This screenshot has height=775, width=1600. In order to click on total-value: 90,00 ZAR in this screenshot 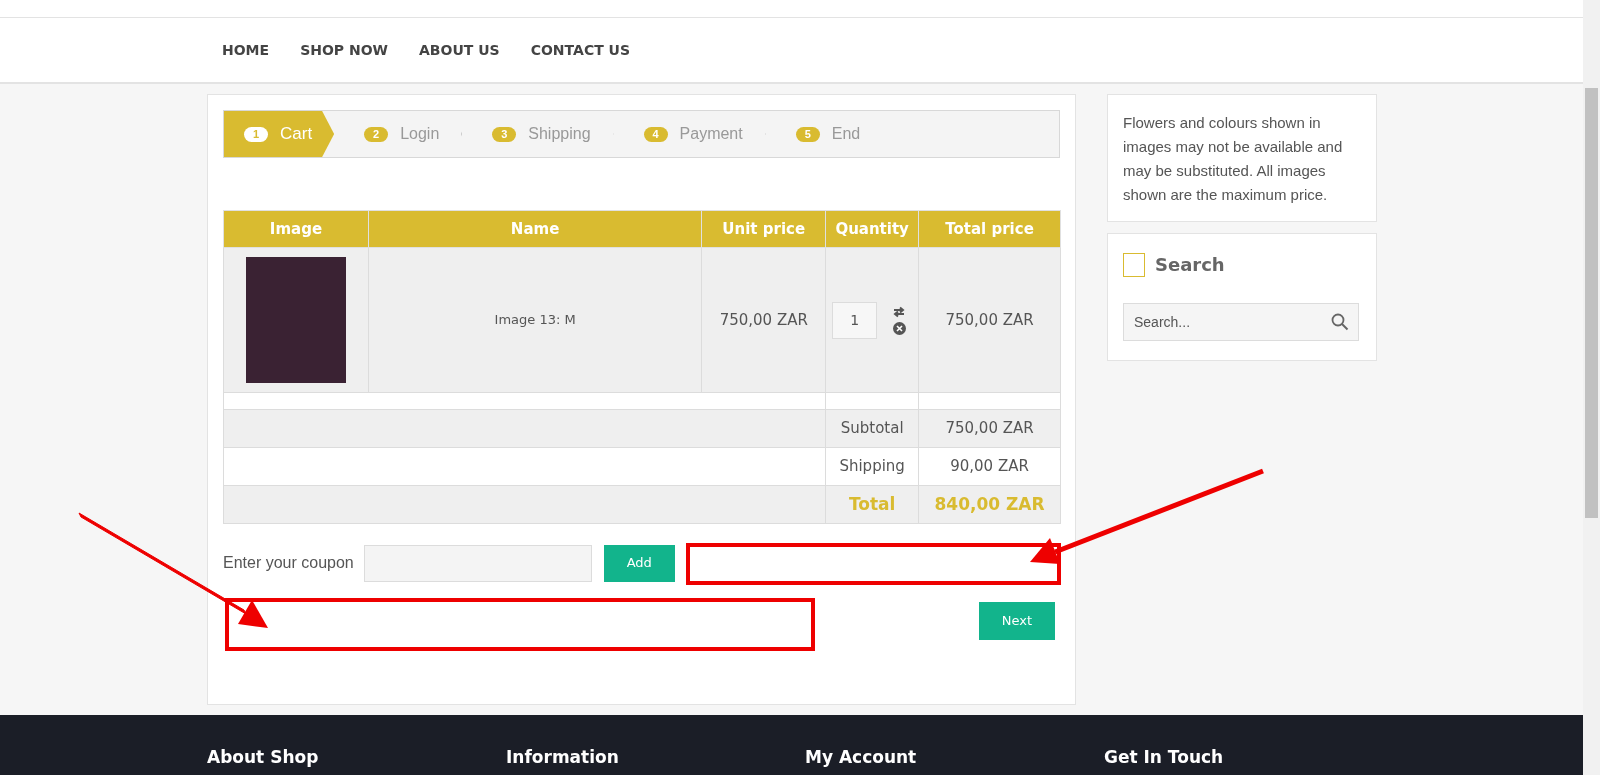, I will do `click(989, 466)`.